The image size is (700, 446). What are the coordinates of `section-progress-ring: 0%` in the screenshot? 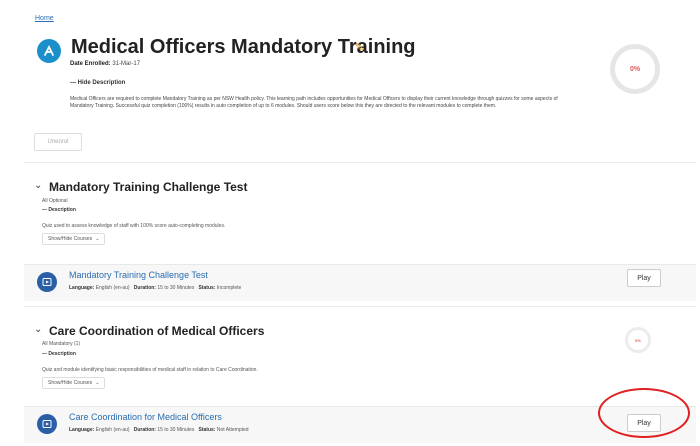 It's located at (638, 340).